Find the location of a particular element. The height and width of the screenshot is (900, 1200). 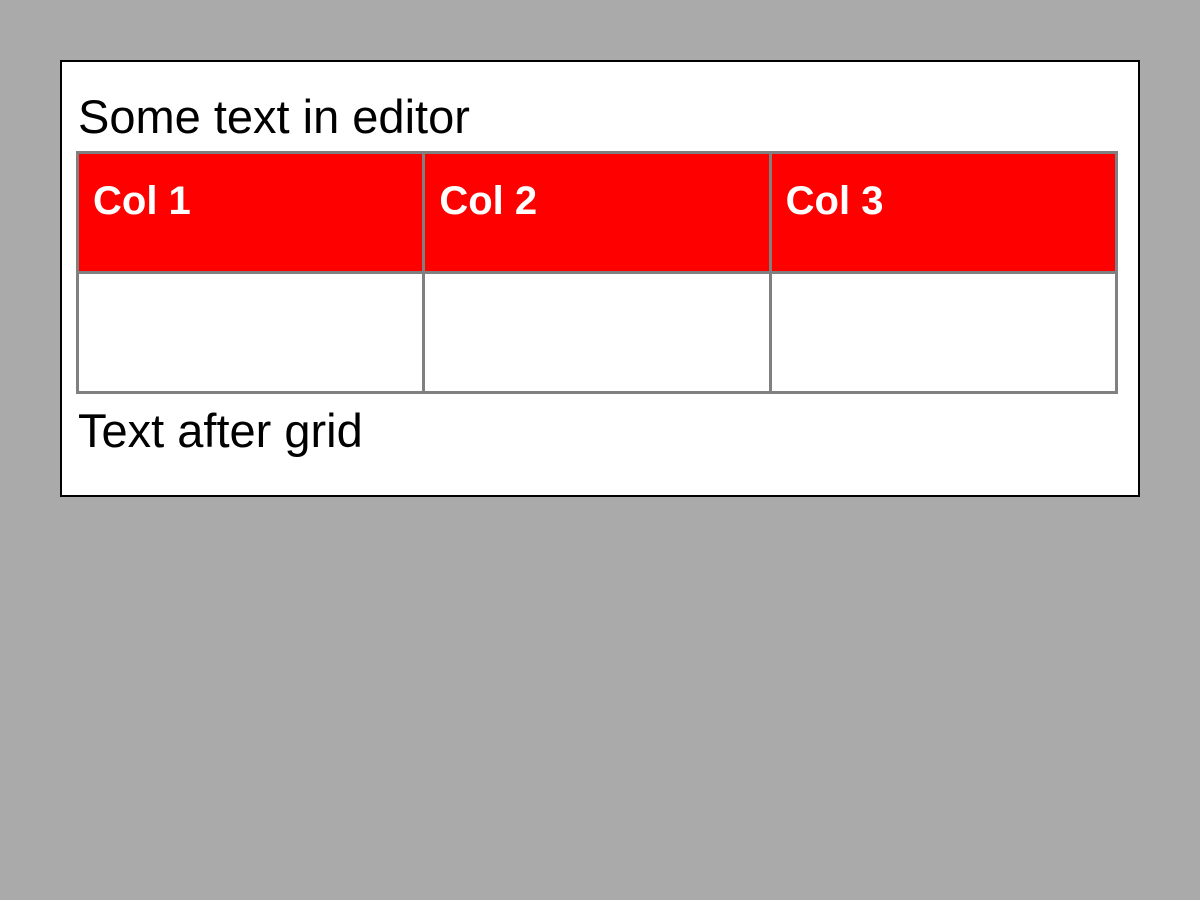

editor-text-before: Some text in editor is located at coordinates (274, 116).